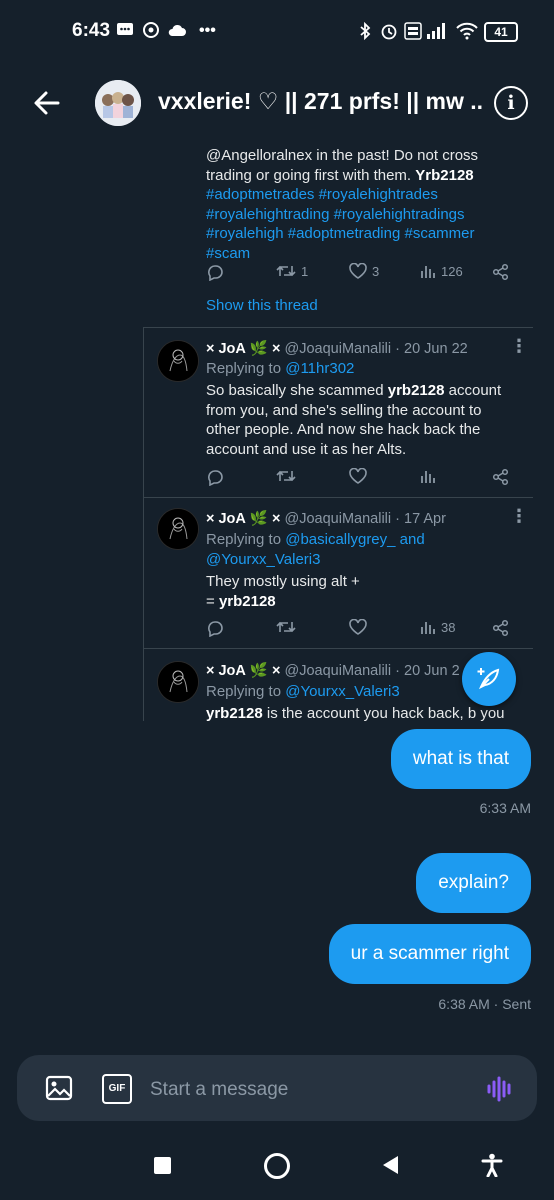 This screenshot has width=554, height=1200. What do you see at coordinates (342, 155) in the screenshot?
I see `tweet-line: @Angelloralnex in the past! Do not cross` at bounding box center [342, 155].